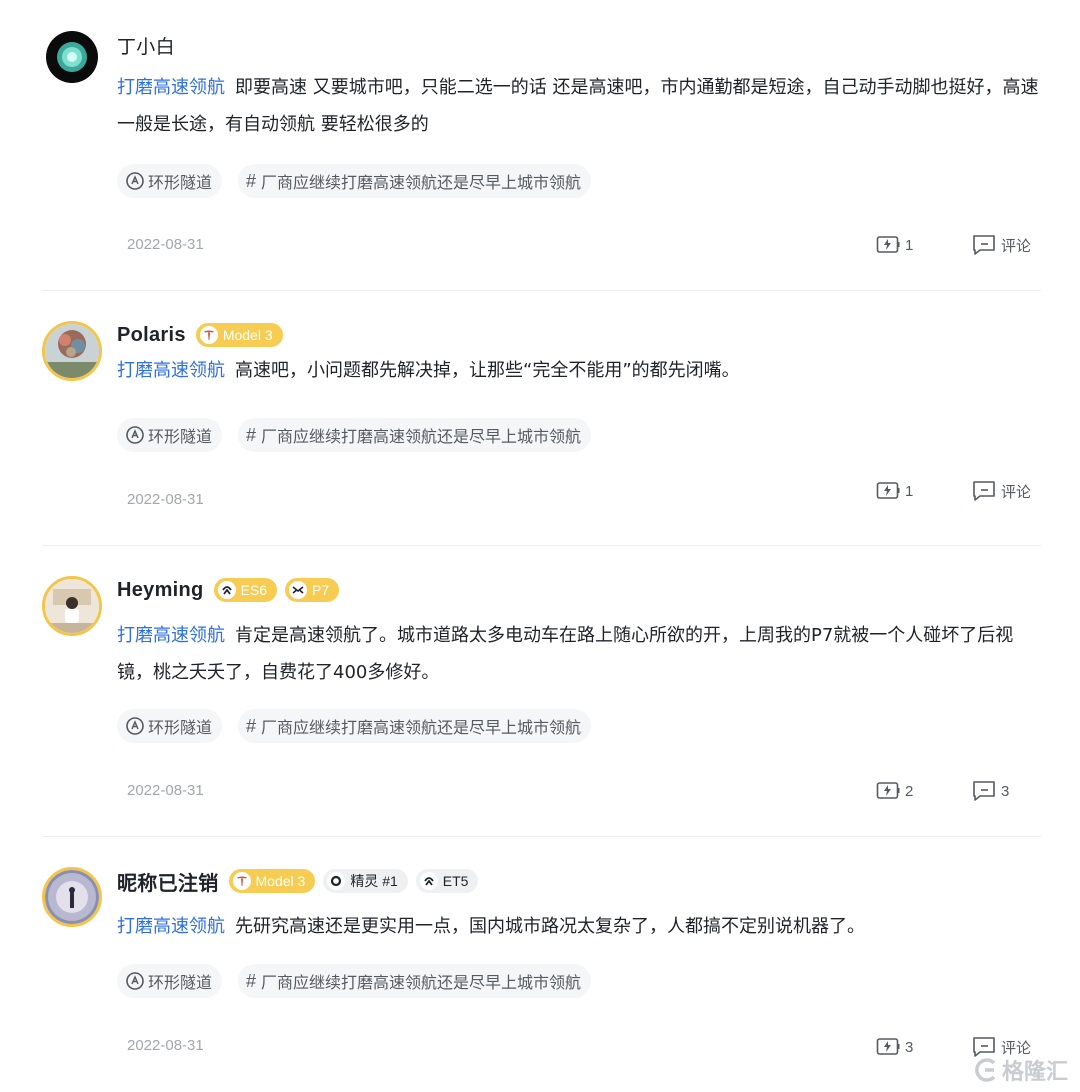  I want to click on charge-count: 2, so click(909, 791).